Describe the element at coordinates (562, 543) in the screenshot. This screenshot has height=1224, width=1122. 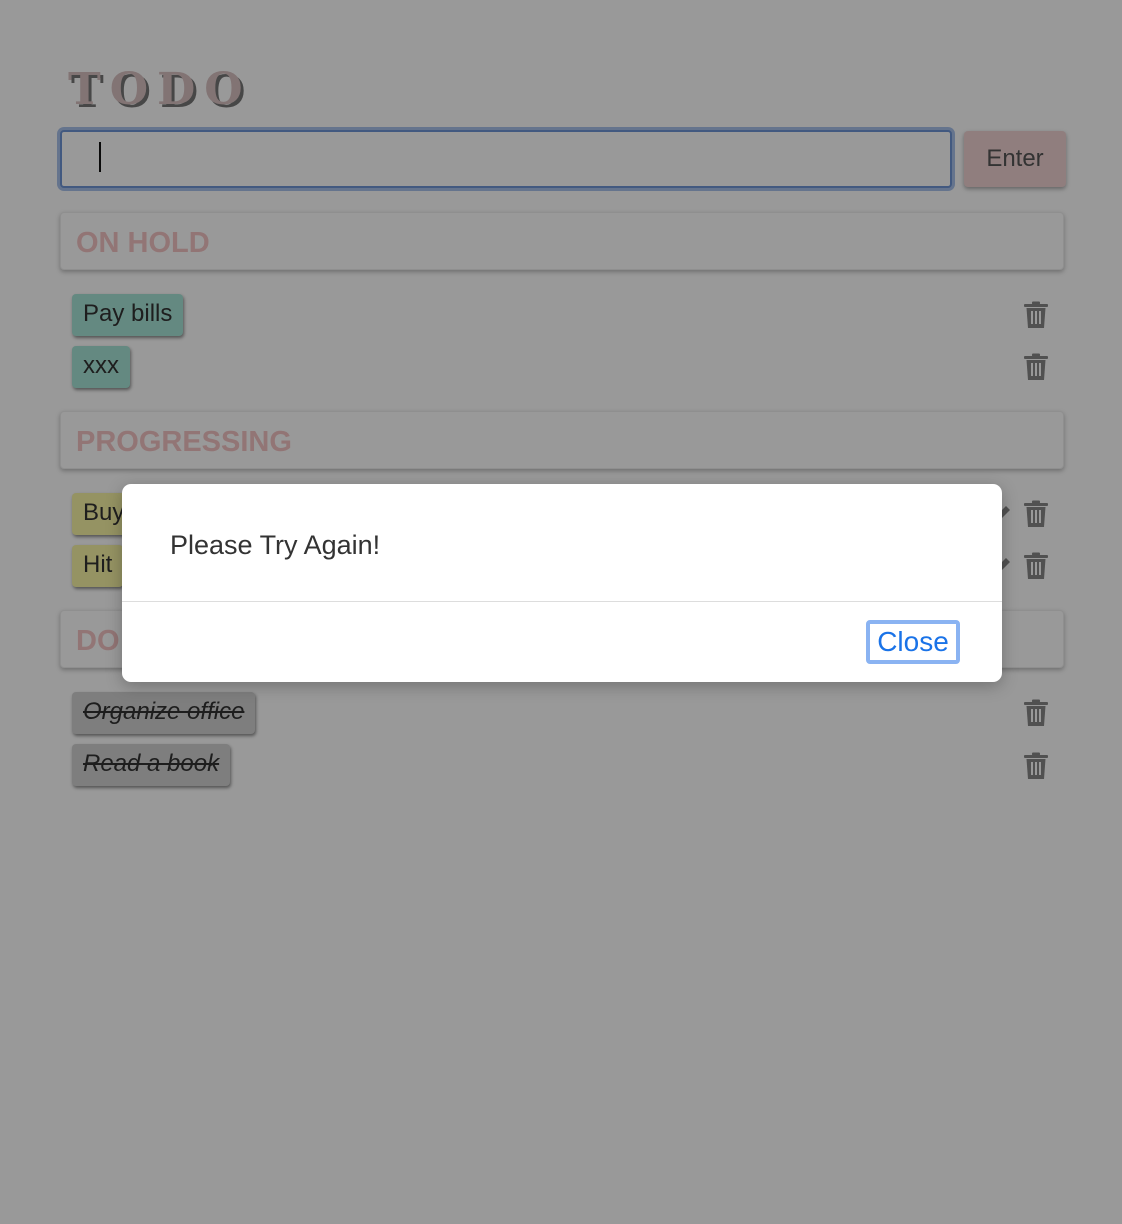
I see `dialog-body: Please Try Again!` at that location.